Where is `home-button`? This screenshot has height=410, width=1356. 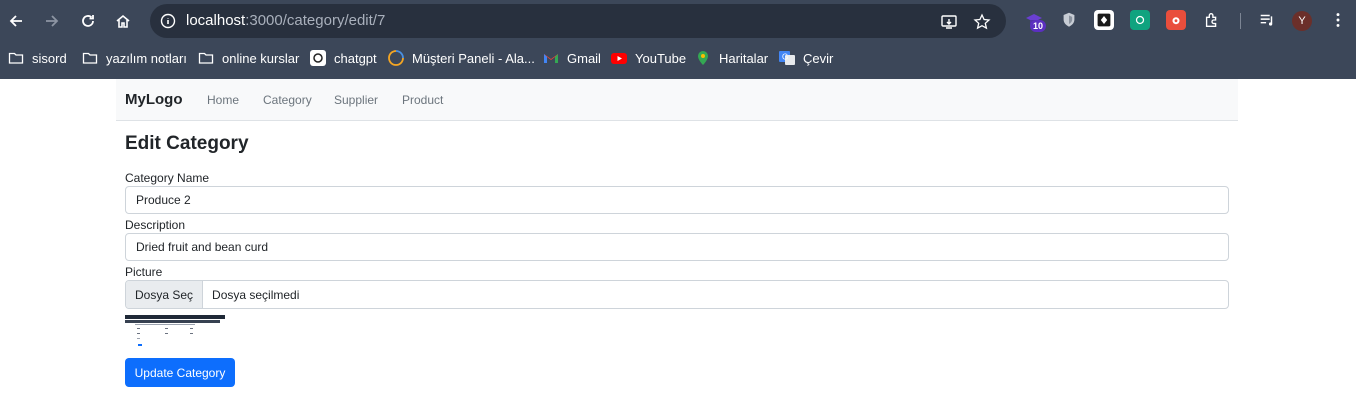
home-button is located at coordinates (123, 21).